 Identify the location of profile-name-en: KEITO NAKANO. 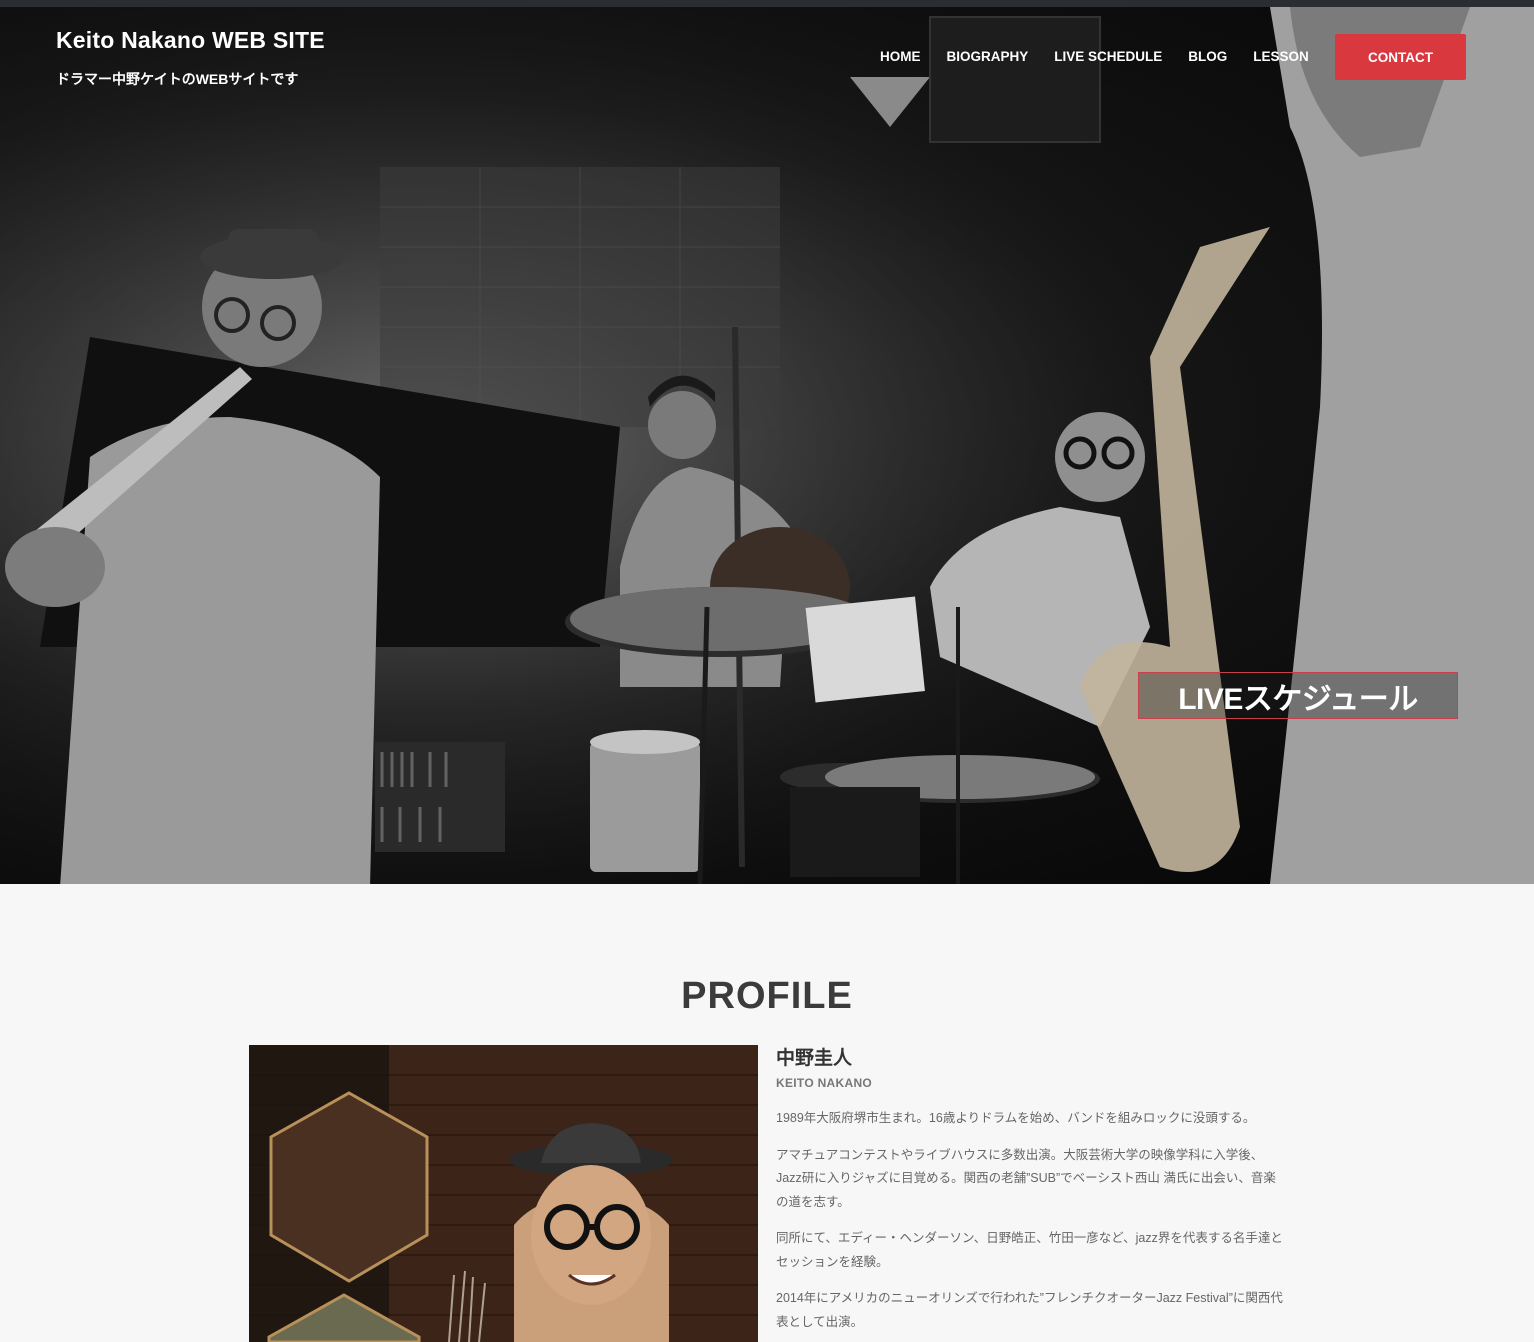
(824, 1083).